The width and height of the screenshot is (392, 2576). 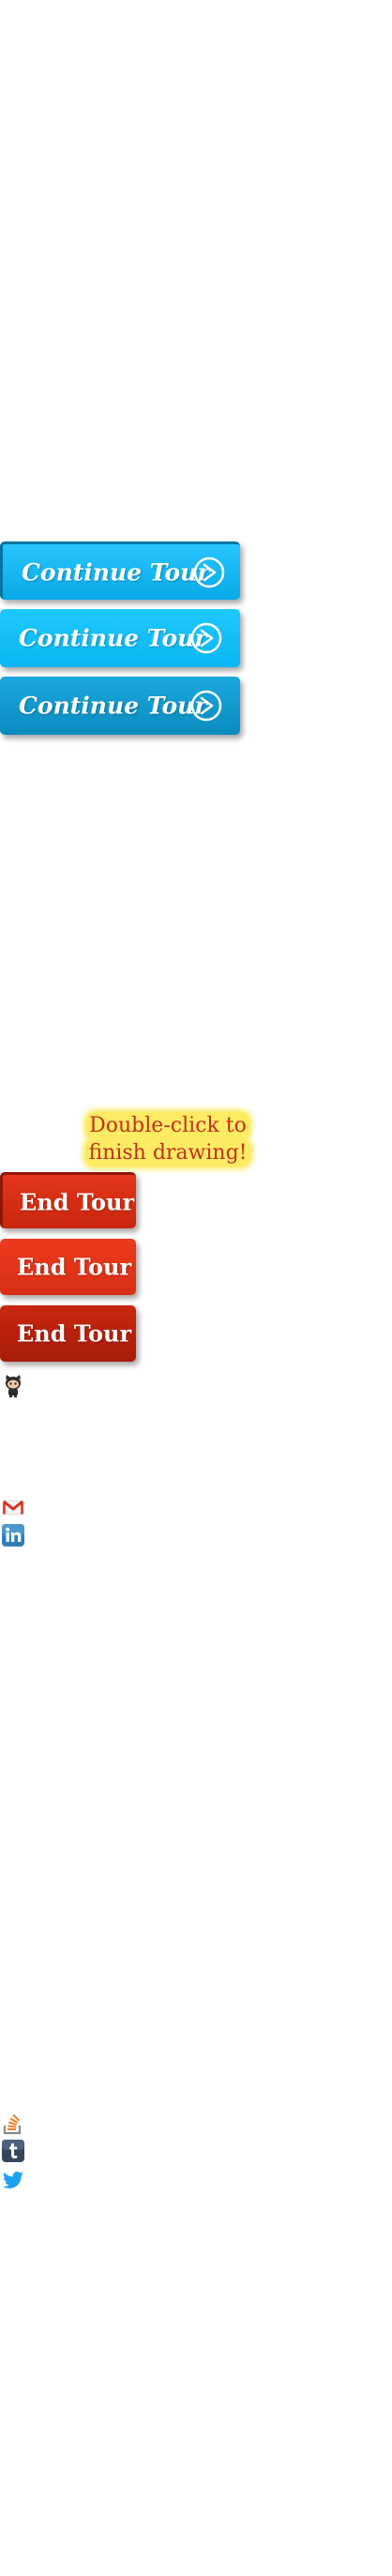 What do you see at coordinates (13, 1507) in the screenshot?
I see `gmail-icon` at bounding box center [13, 1507].